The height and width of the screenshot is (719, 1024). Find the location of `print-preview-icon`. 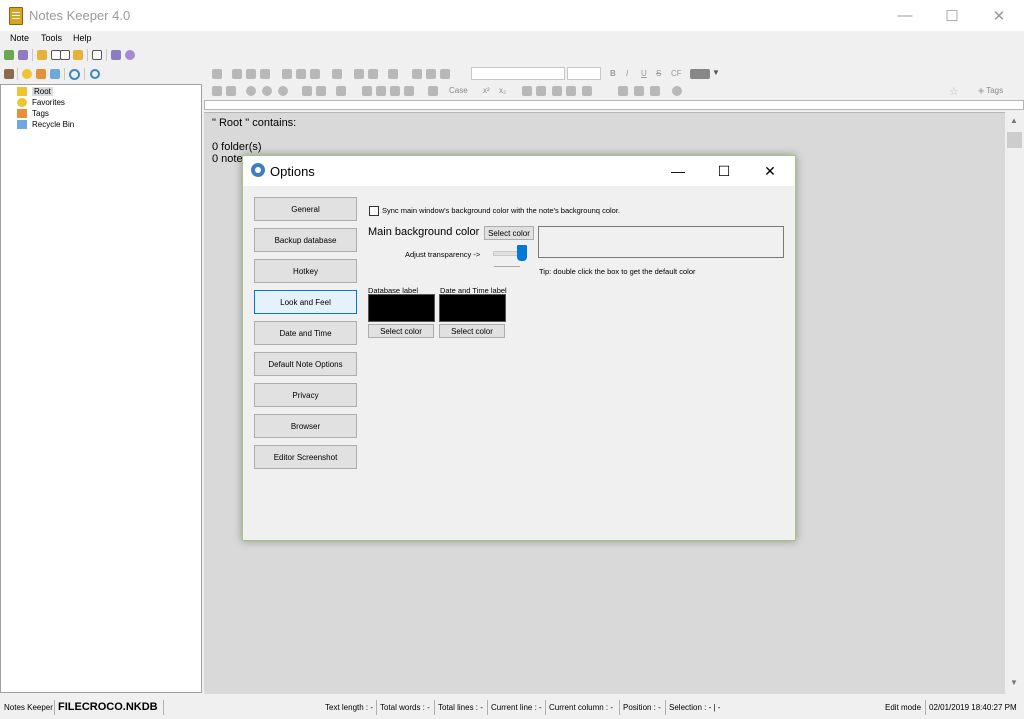

print-preview-icon is located at coordinates (237, 74).